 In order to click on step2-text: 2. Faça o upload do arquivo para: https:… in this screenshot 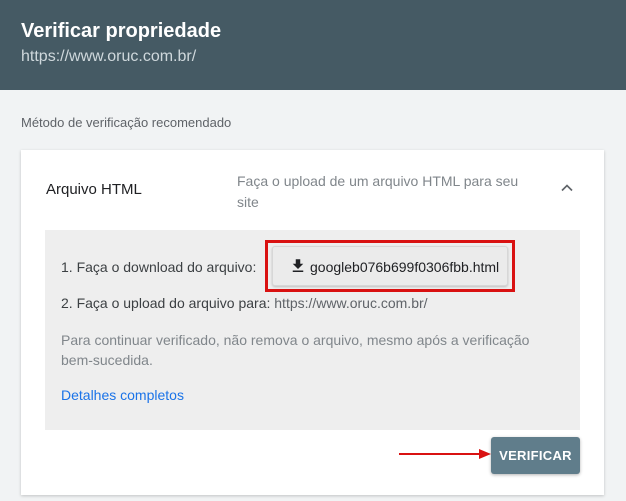, I will do `click(244, 303)`.